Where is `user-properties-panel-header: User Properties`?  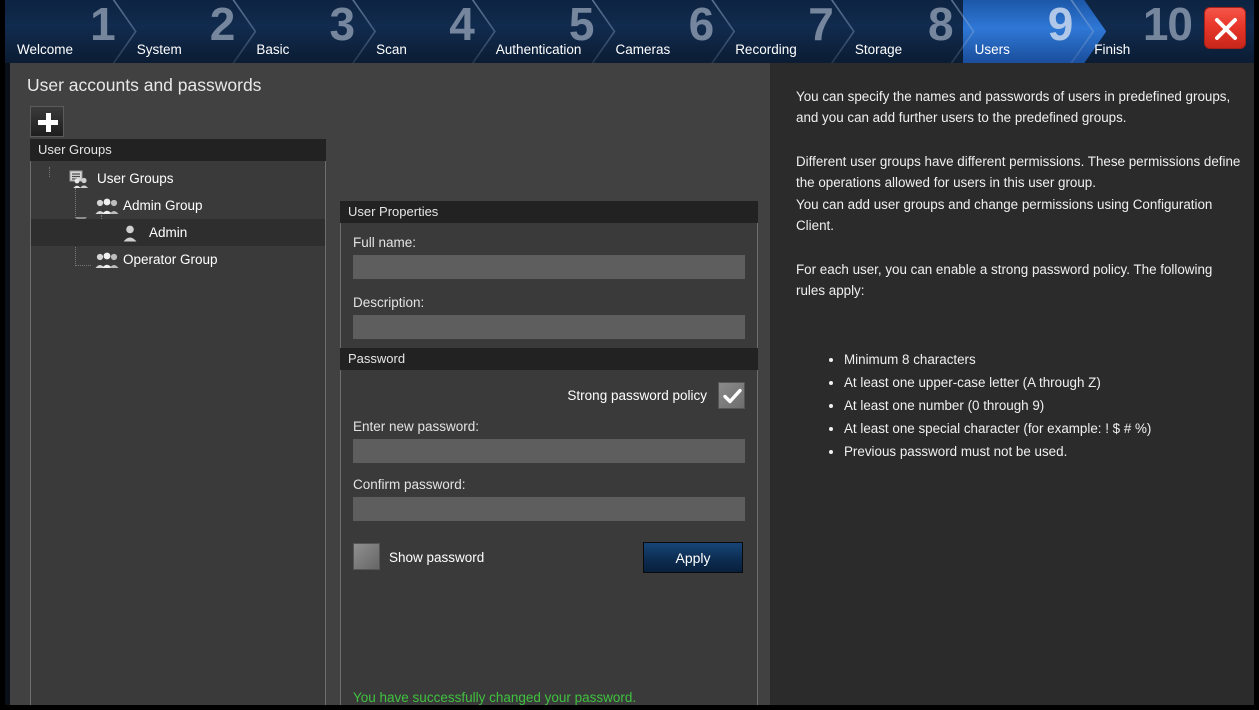 user-properties-panel-header: User Properties is located at coordinates (549, 212).